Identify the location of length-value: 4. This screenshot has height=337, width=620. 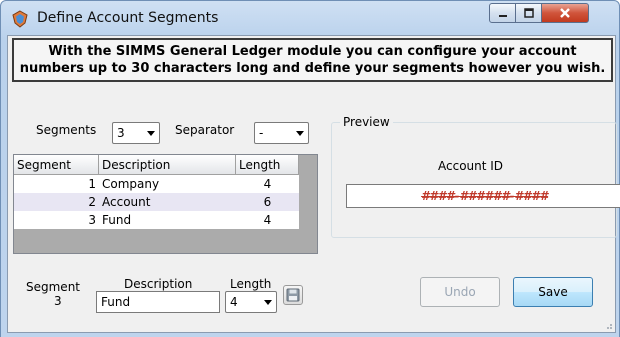
(234, 302).